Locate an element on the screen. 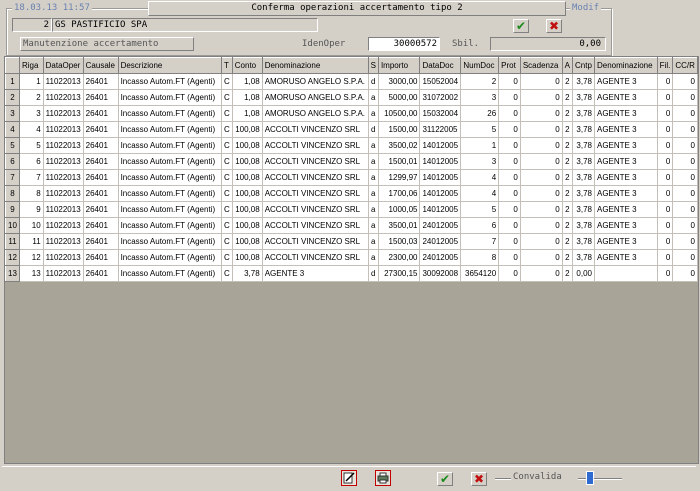 The image size is (700, 491). table-cell: 3 is located at coordinates (480, 161).